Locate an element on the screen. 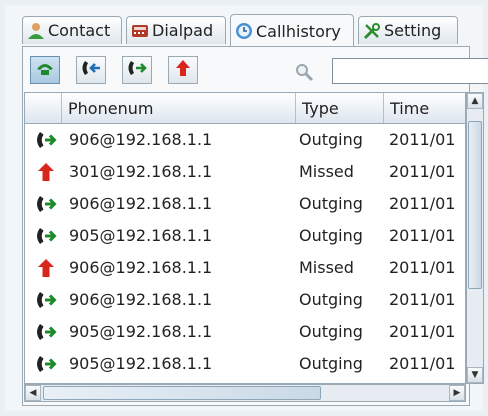  scroll-left-button: ◀ is located at coordinates (33, 393).